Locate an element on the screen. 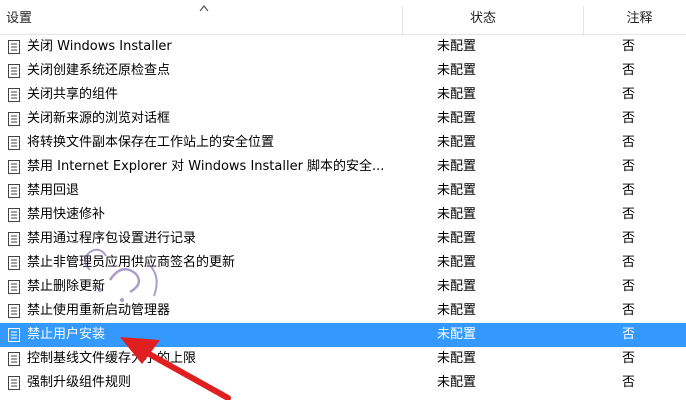  setting-name: 关闭共享的组件 is located at coordinates (73, 94).